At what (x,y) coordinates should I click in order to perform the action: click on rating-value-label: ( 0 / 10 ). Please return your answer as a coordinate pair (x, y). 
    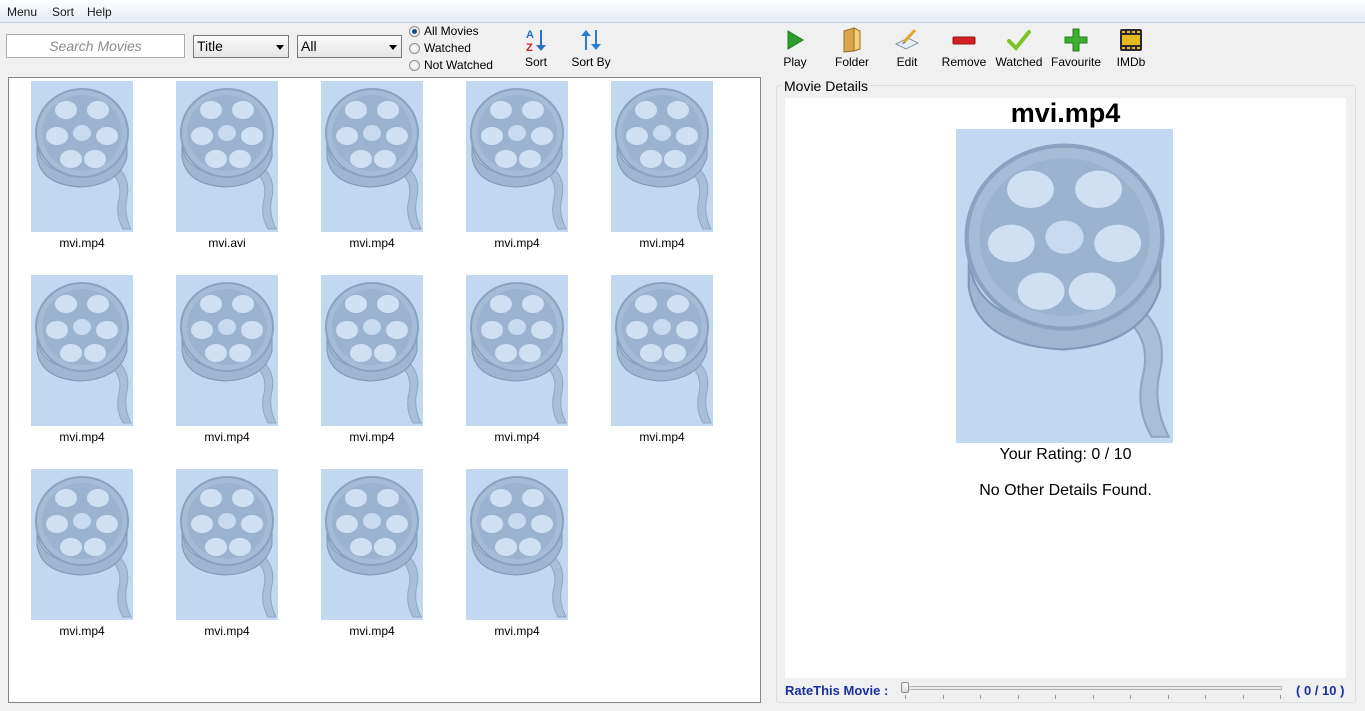
    Looking at the image, I should click on (1320, 690).